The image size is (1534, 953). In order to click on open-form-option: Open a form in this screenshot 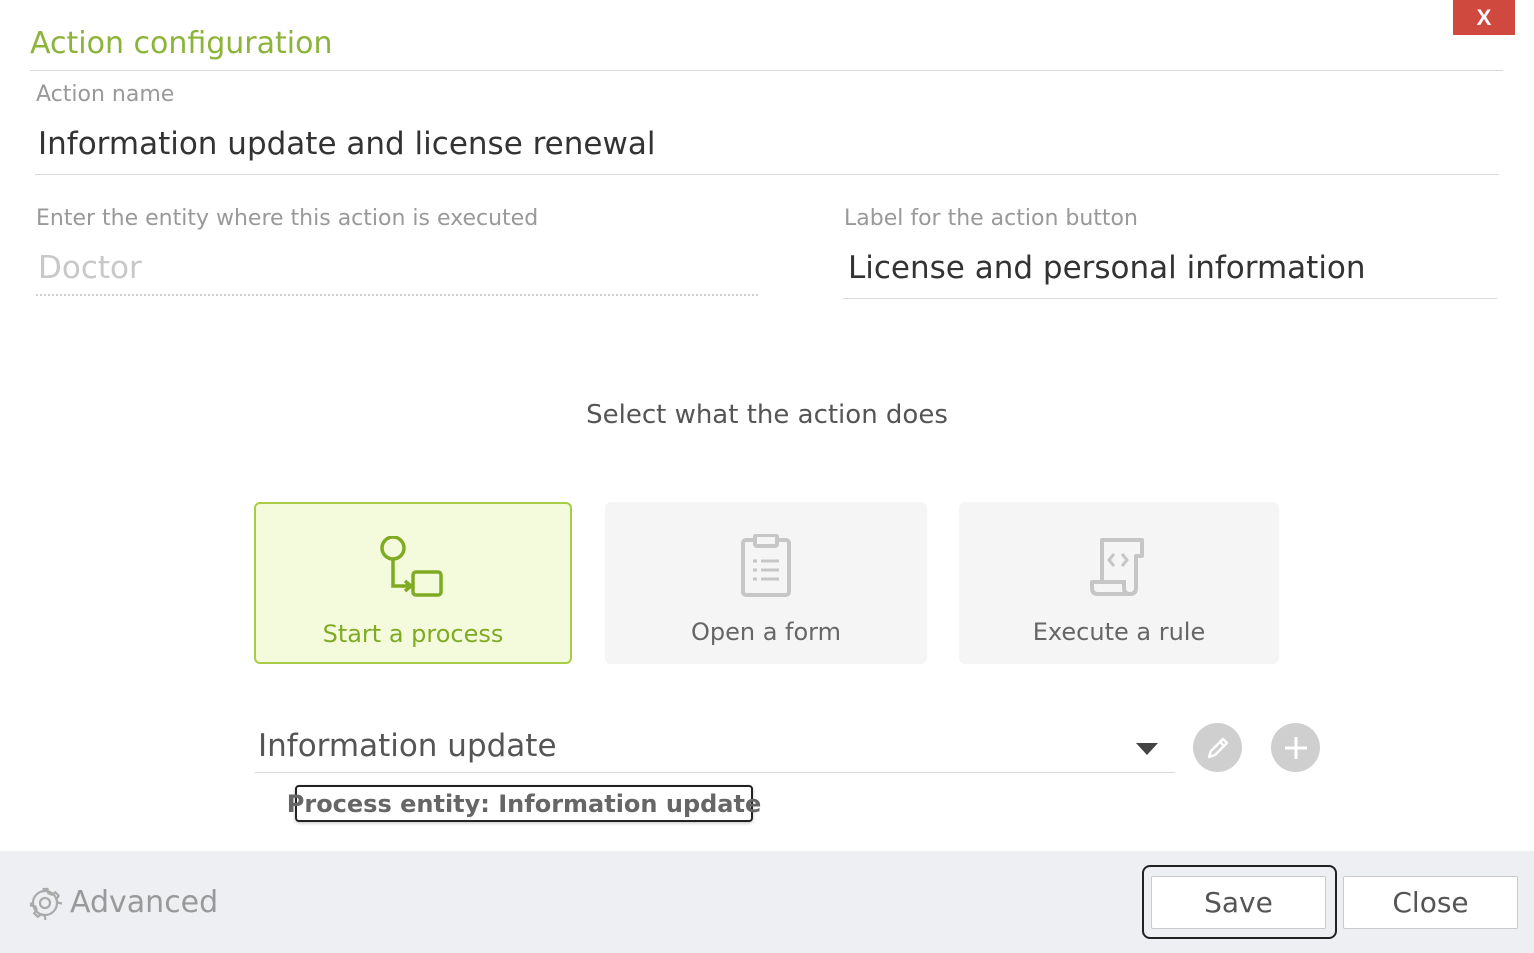, I will do `click(766, 583)`.